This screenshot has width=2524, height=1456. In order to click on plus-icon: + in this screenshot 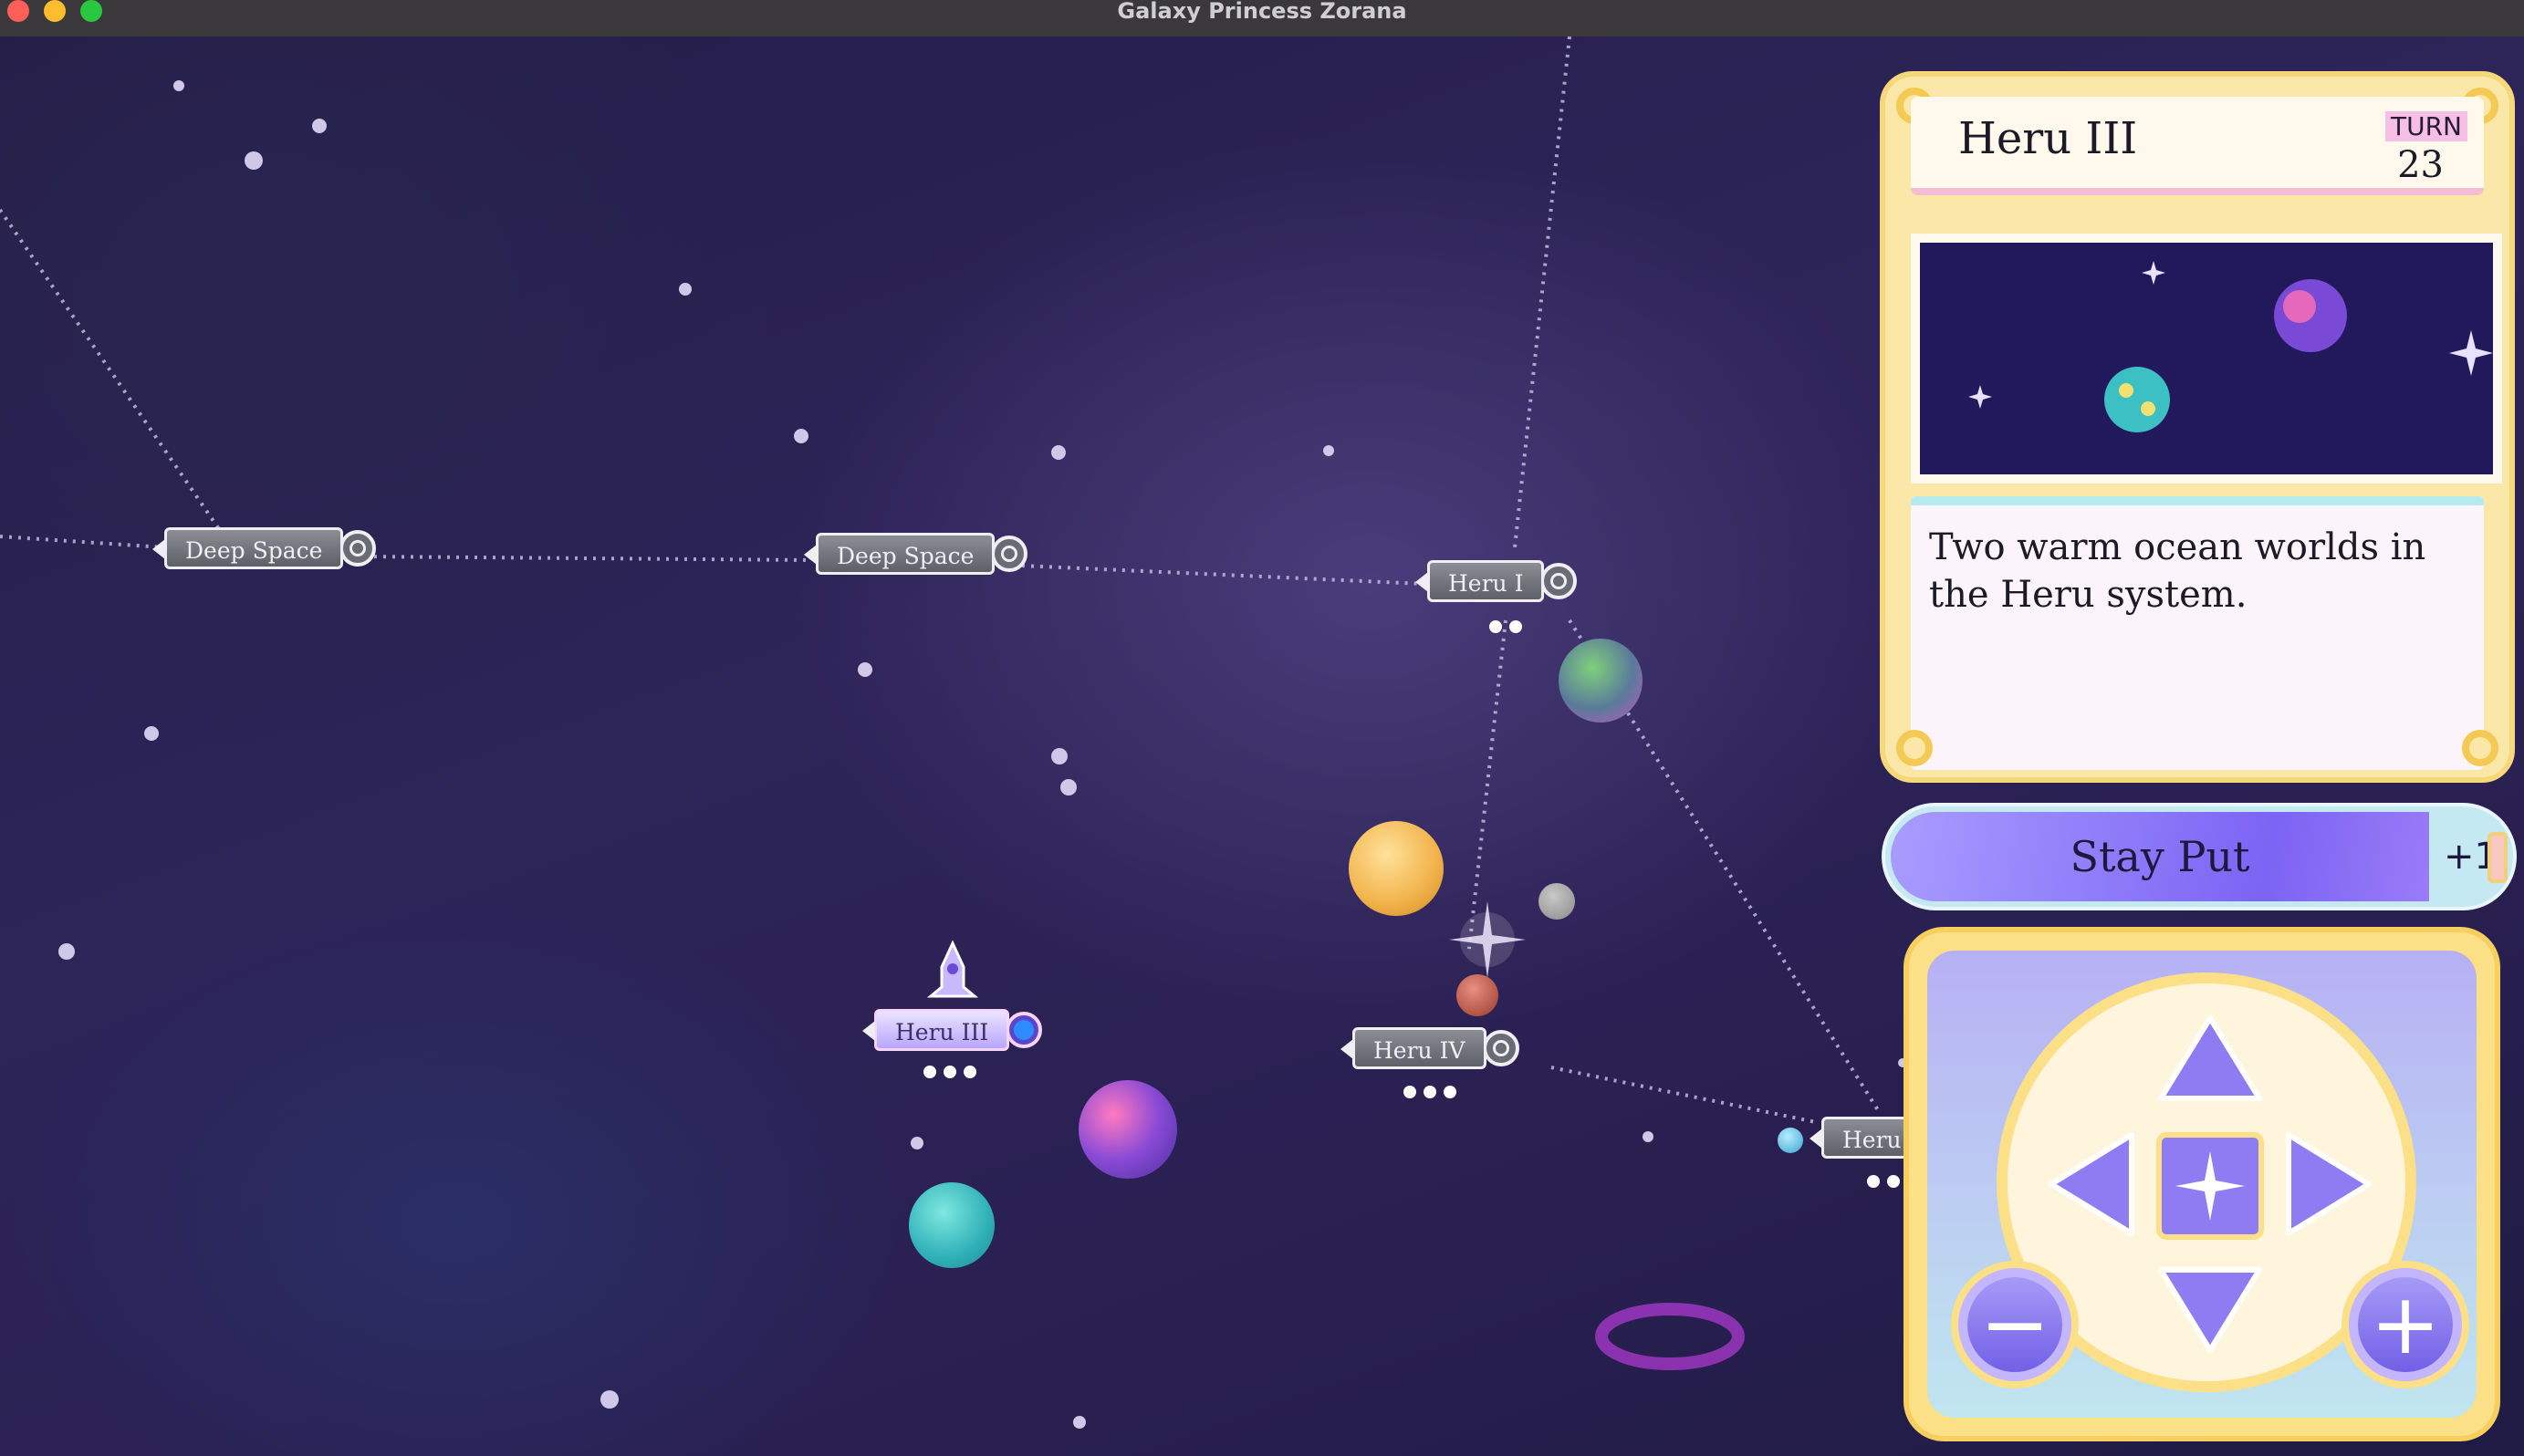, I will do `click(2405, 1324)`.